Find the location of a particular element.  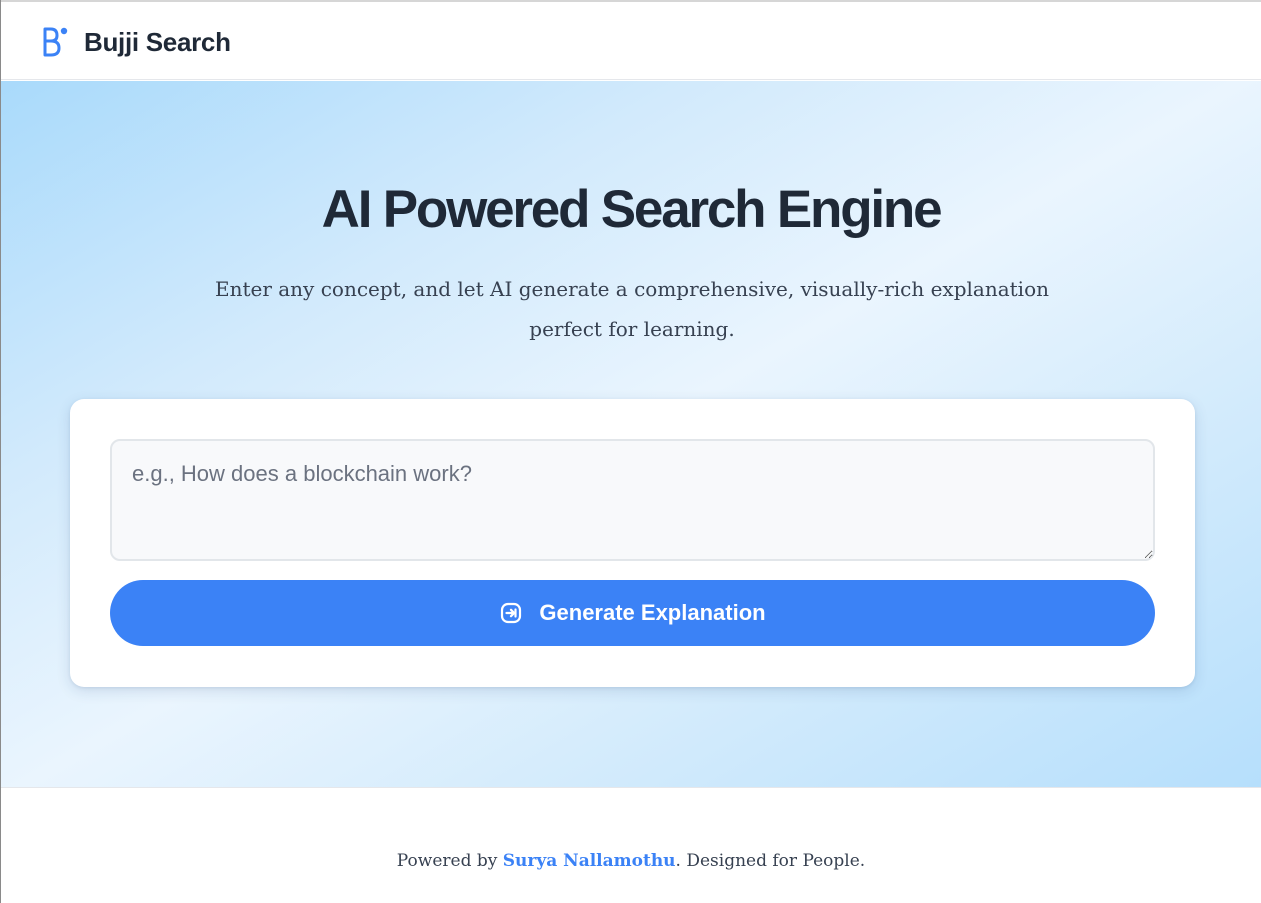

arrow-into-box-icon is located at coordinates (511, 613).